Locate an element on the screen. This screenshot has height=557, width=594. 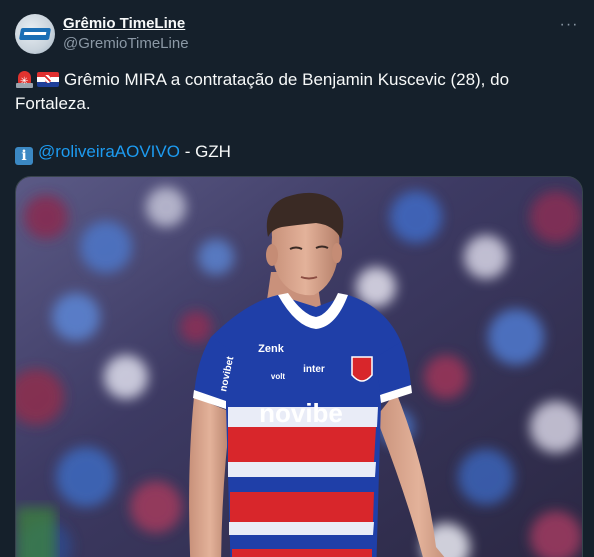
jersey-chest-small2-text: volt is located at coordinates (278, 376).